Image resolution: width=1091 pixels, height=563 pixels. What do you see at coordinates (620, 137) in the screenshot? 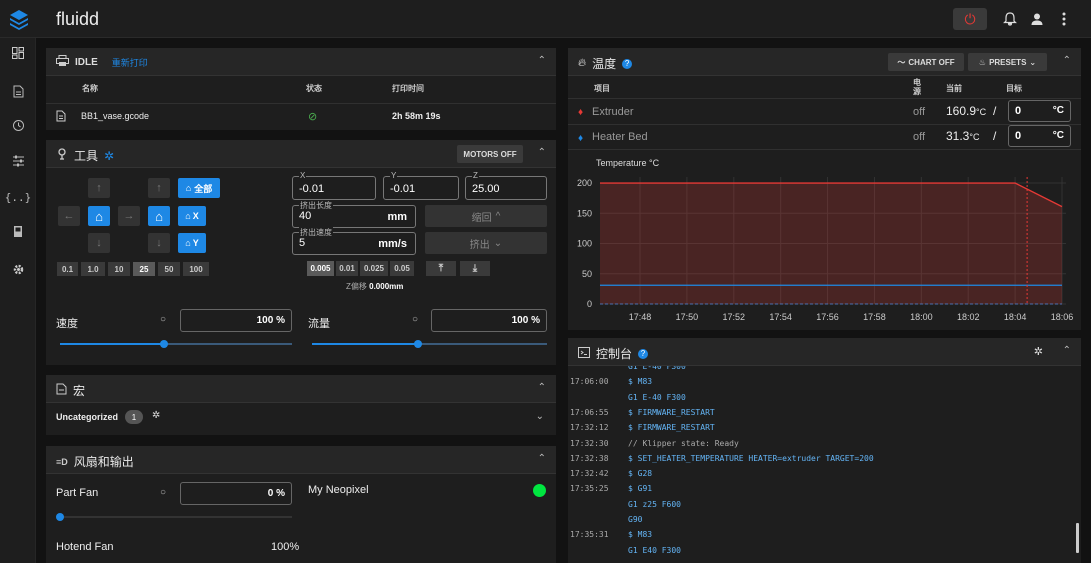
I see `heater-bed-name: Heater Bed` at bounding box center [620, 137].